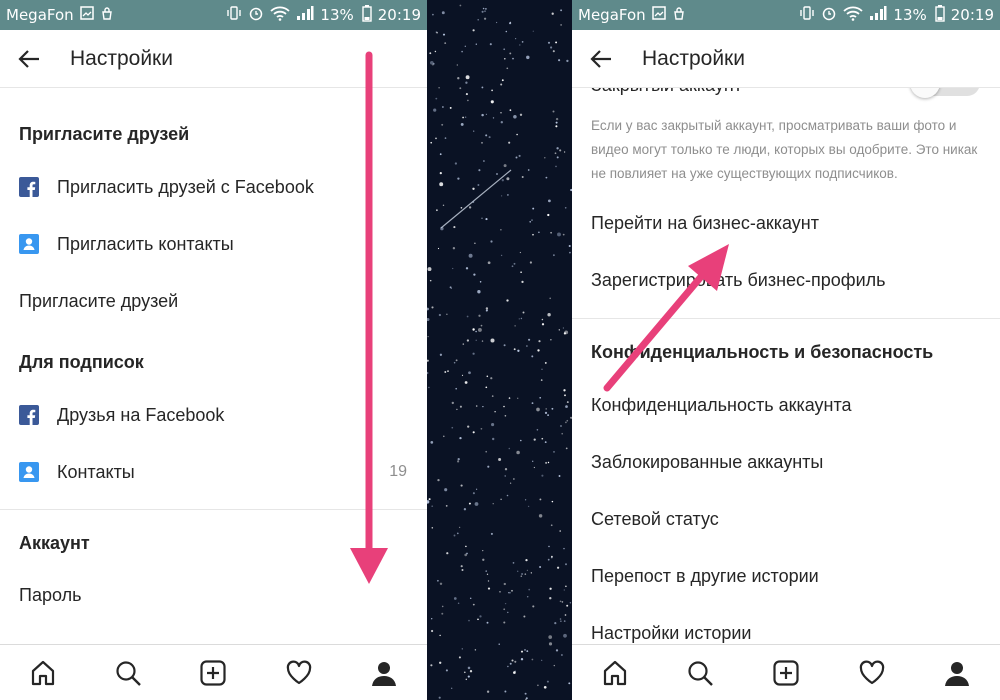 This screenshot has height=700, width=1000. Describe the element at coordinates (785, 280) in the screenshot. I see `register-business-item: Зарегистрировать бизнес-профиль` at that location.